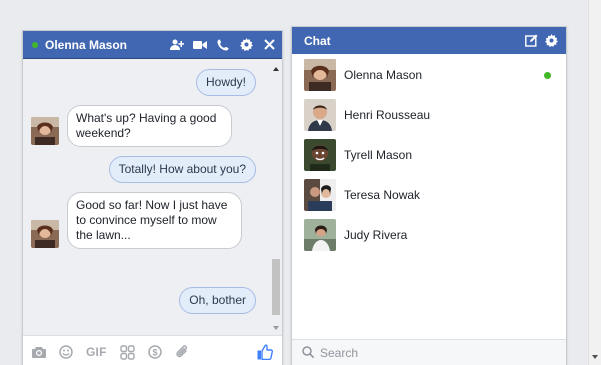 This screenshot has height=365, width=601. I want to click on message-incoming: What's up? Having a good weekend?, so click(131, 126).